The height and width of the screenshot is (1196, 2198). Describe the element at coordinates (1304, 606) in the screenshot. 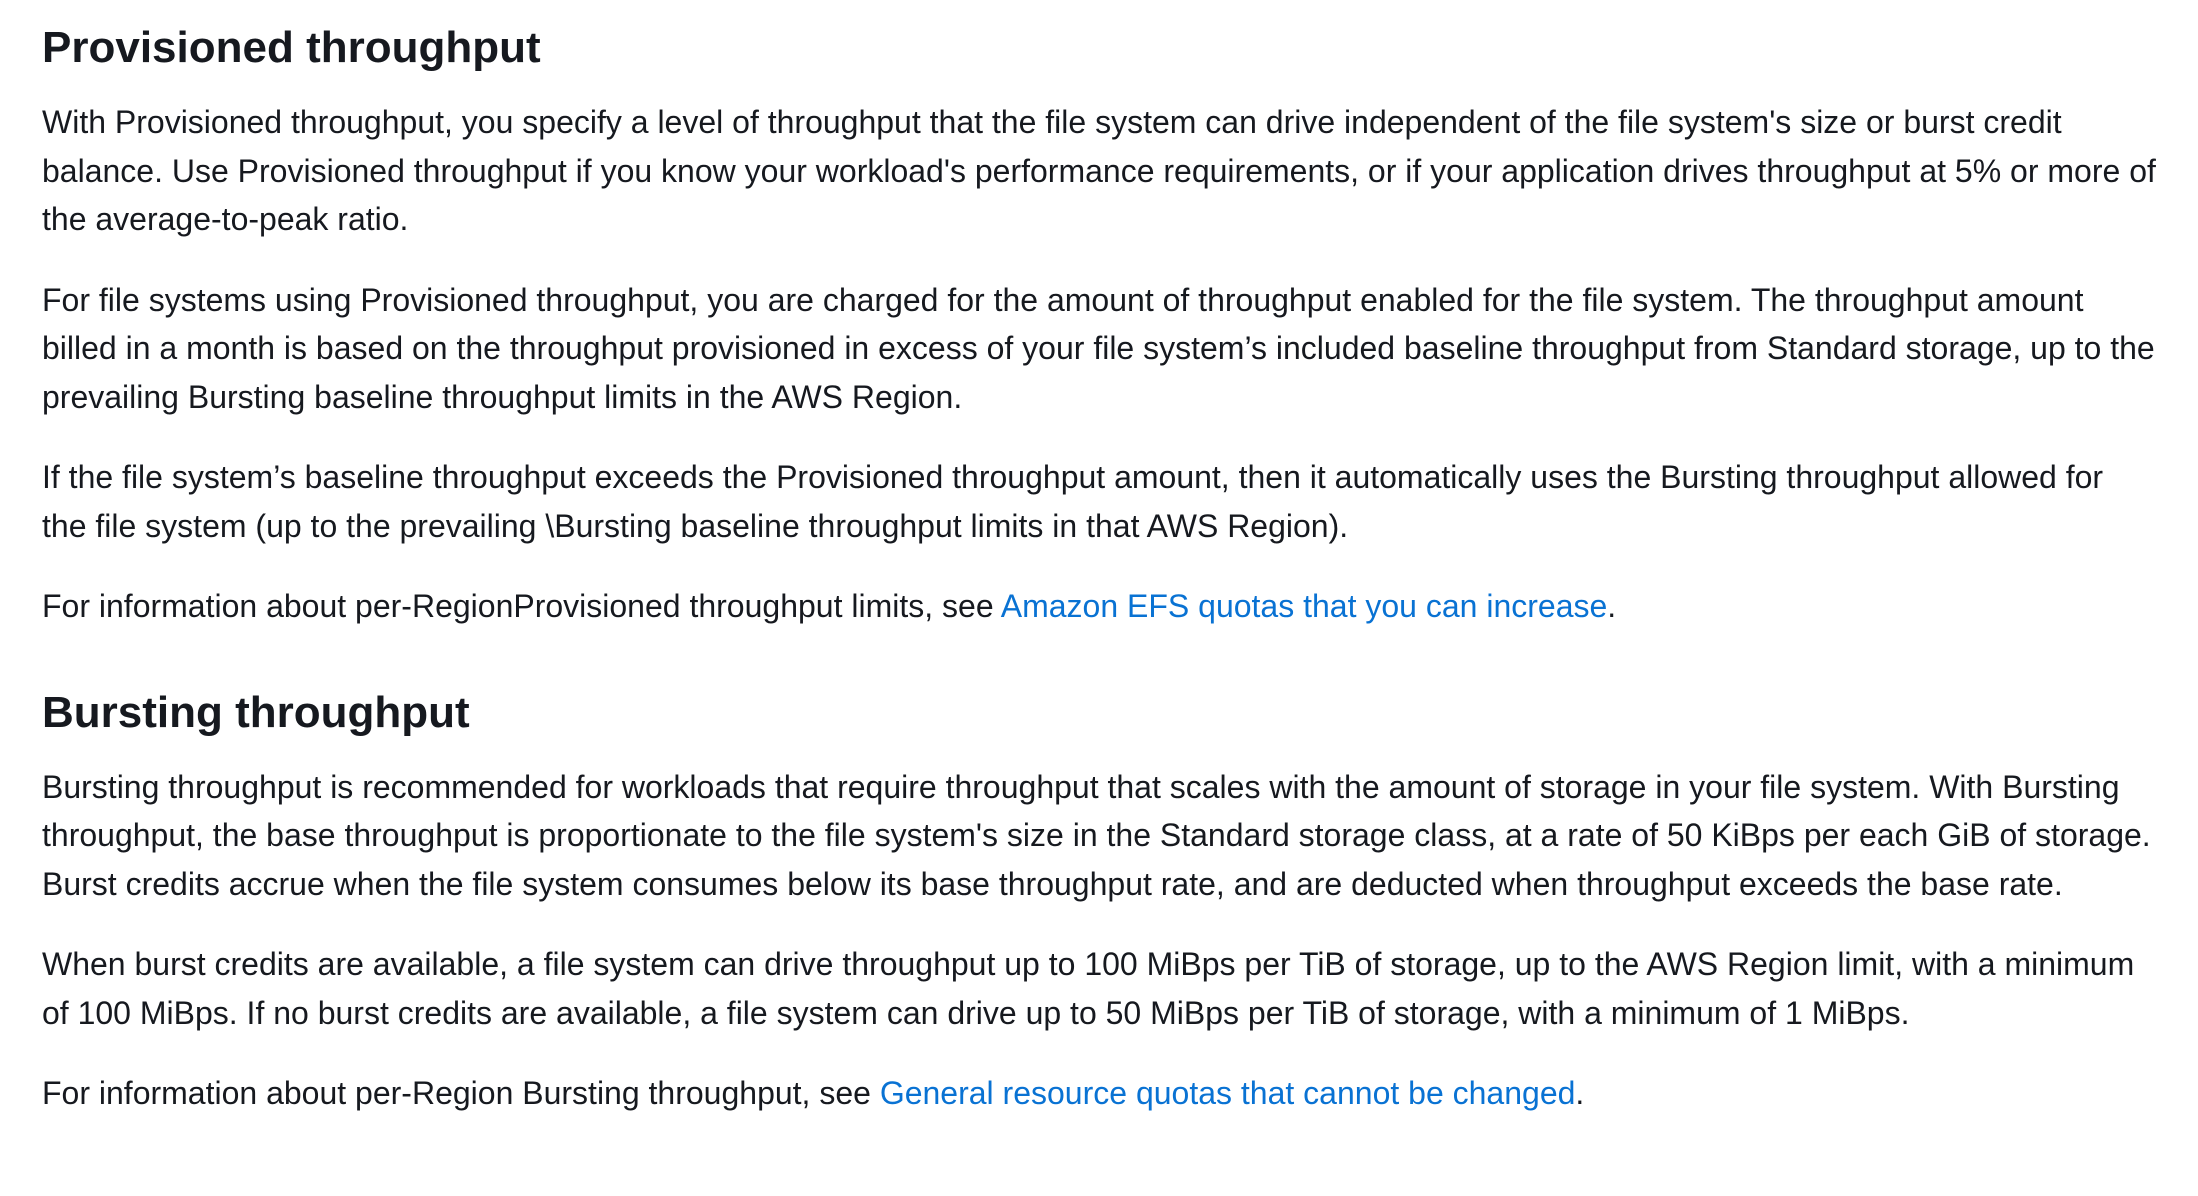

I see `efs-quotas-increase-link: Amazon EFS quotas that you can increase` at that location.